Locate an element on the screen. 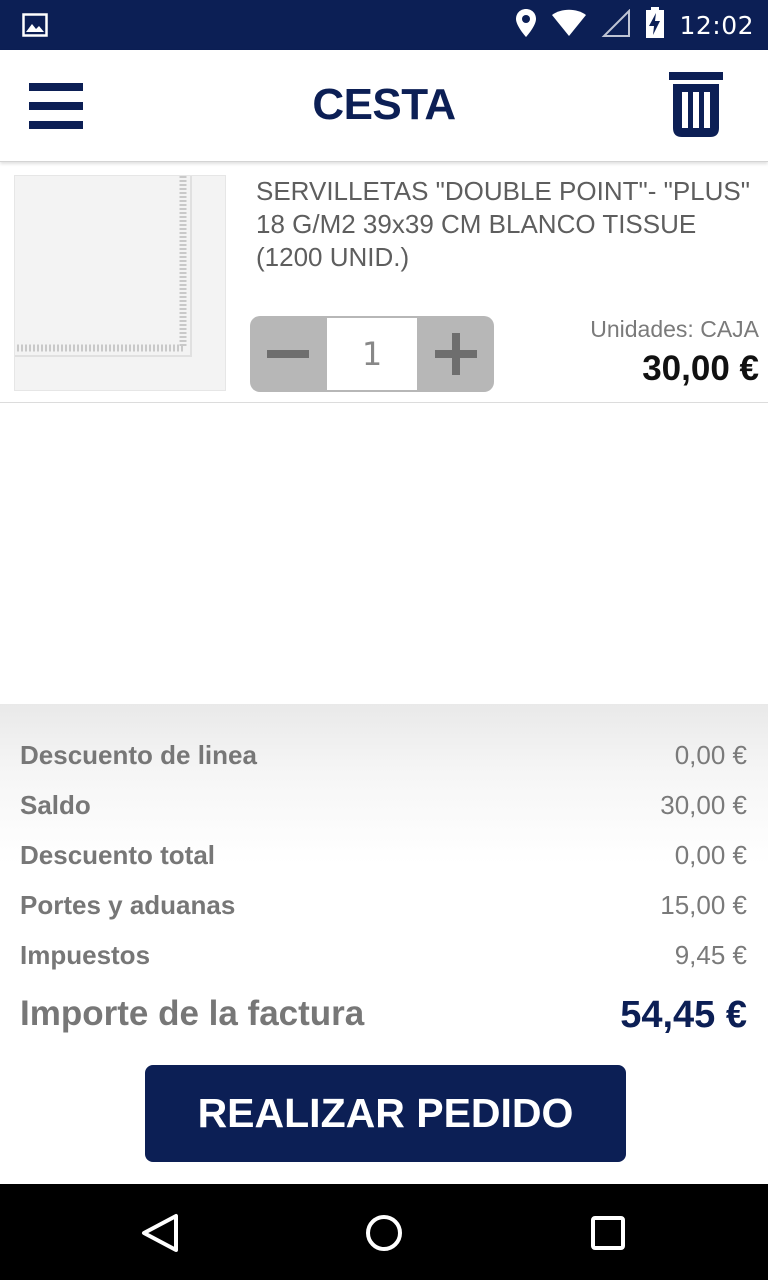 Image resolution: width=768 pixels, height=1280 pixels. page-title: CESTA is located at coordinates (384, 104).